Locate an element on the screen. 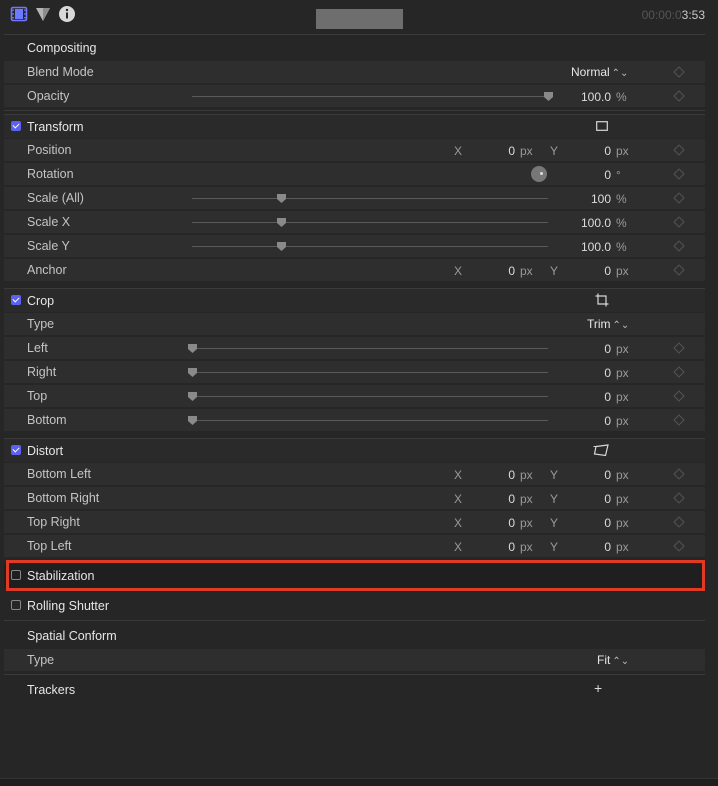 This screenshot has height=786, width=718. bottom-left-x-value: 0 is located at coordinates (511, 475).